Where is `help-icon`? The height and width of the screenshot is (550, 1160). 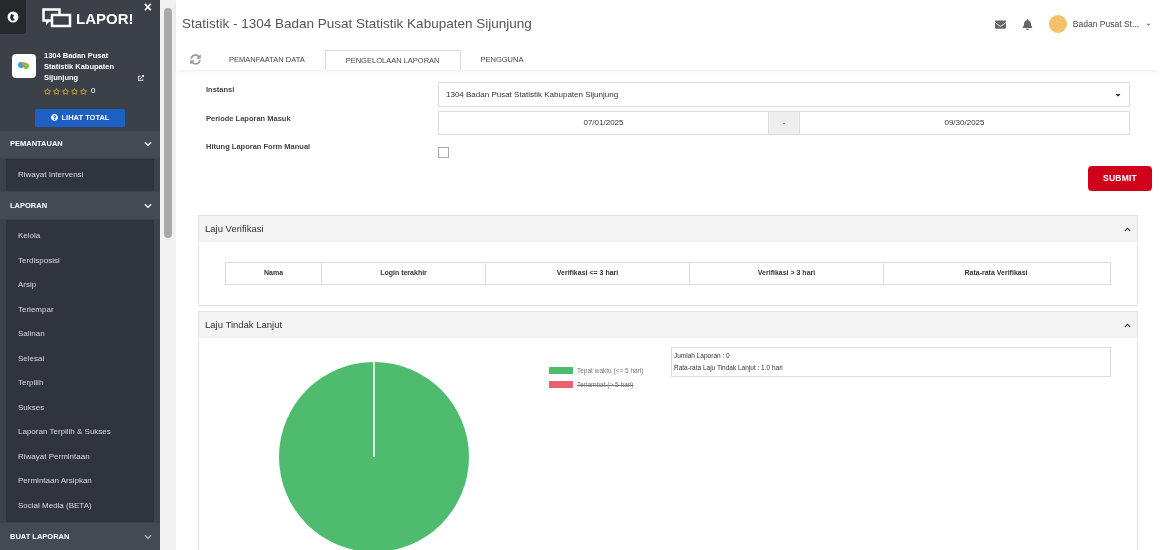
help-icon is located at coordinates (54, 118).